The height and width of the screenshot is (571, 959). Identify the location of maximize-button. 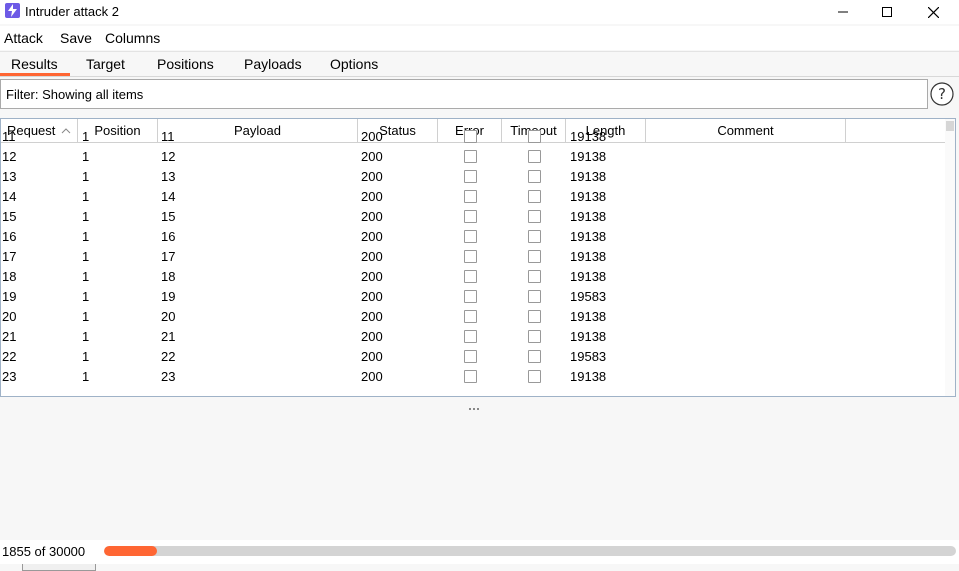
(887, 12).